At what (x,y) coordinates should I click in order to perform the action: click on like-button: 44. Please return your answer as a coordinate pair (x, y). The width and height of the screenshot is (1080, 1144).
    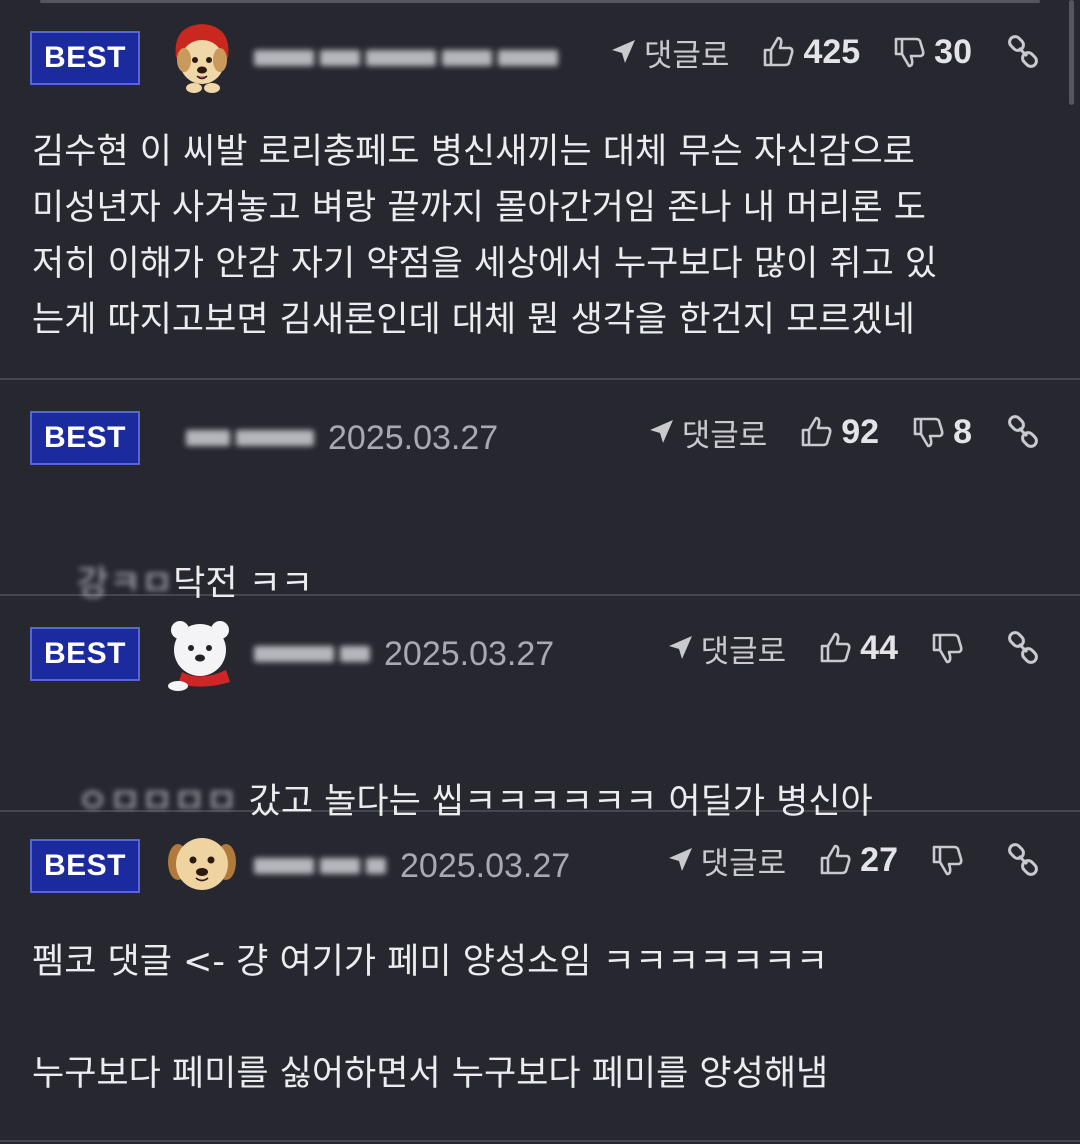
    Looking at the image, I should click on (858, 648).